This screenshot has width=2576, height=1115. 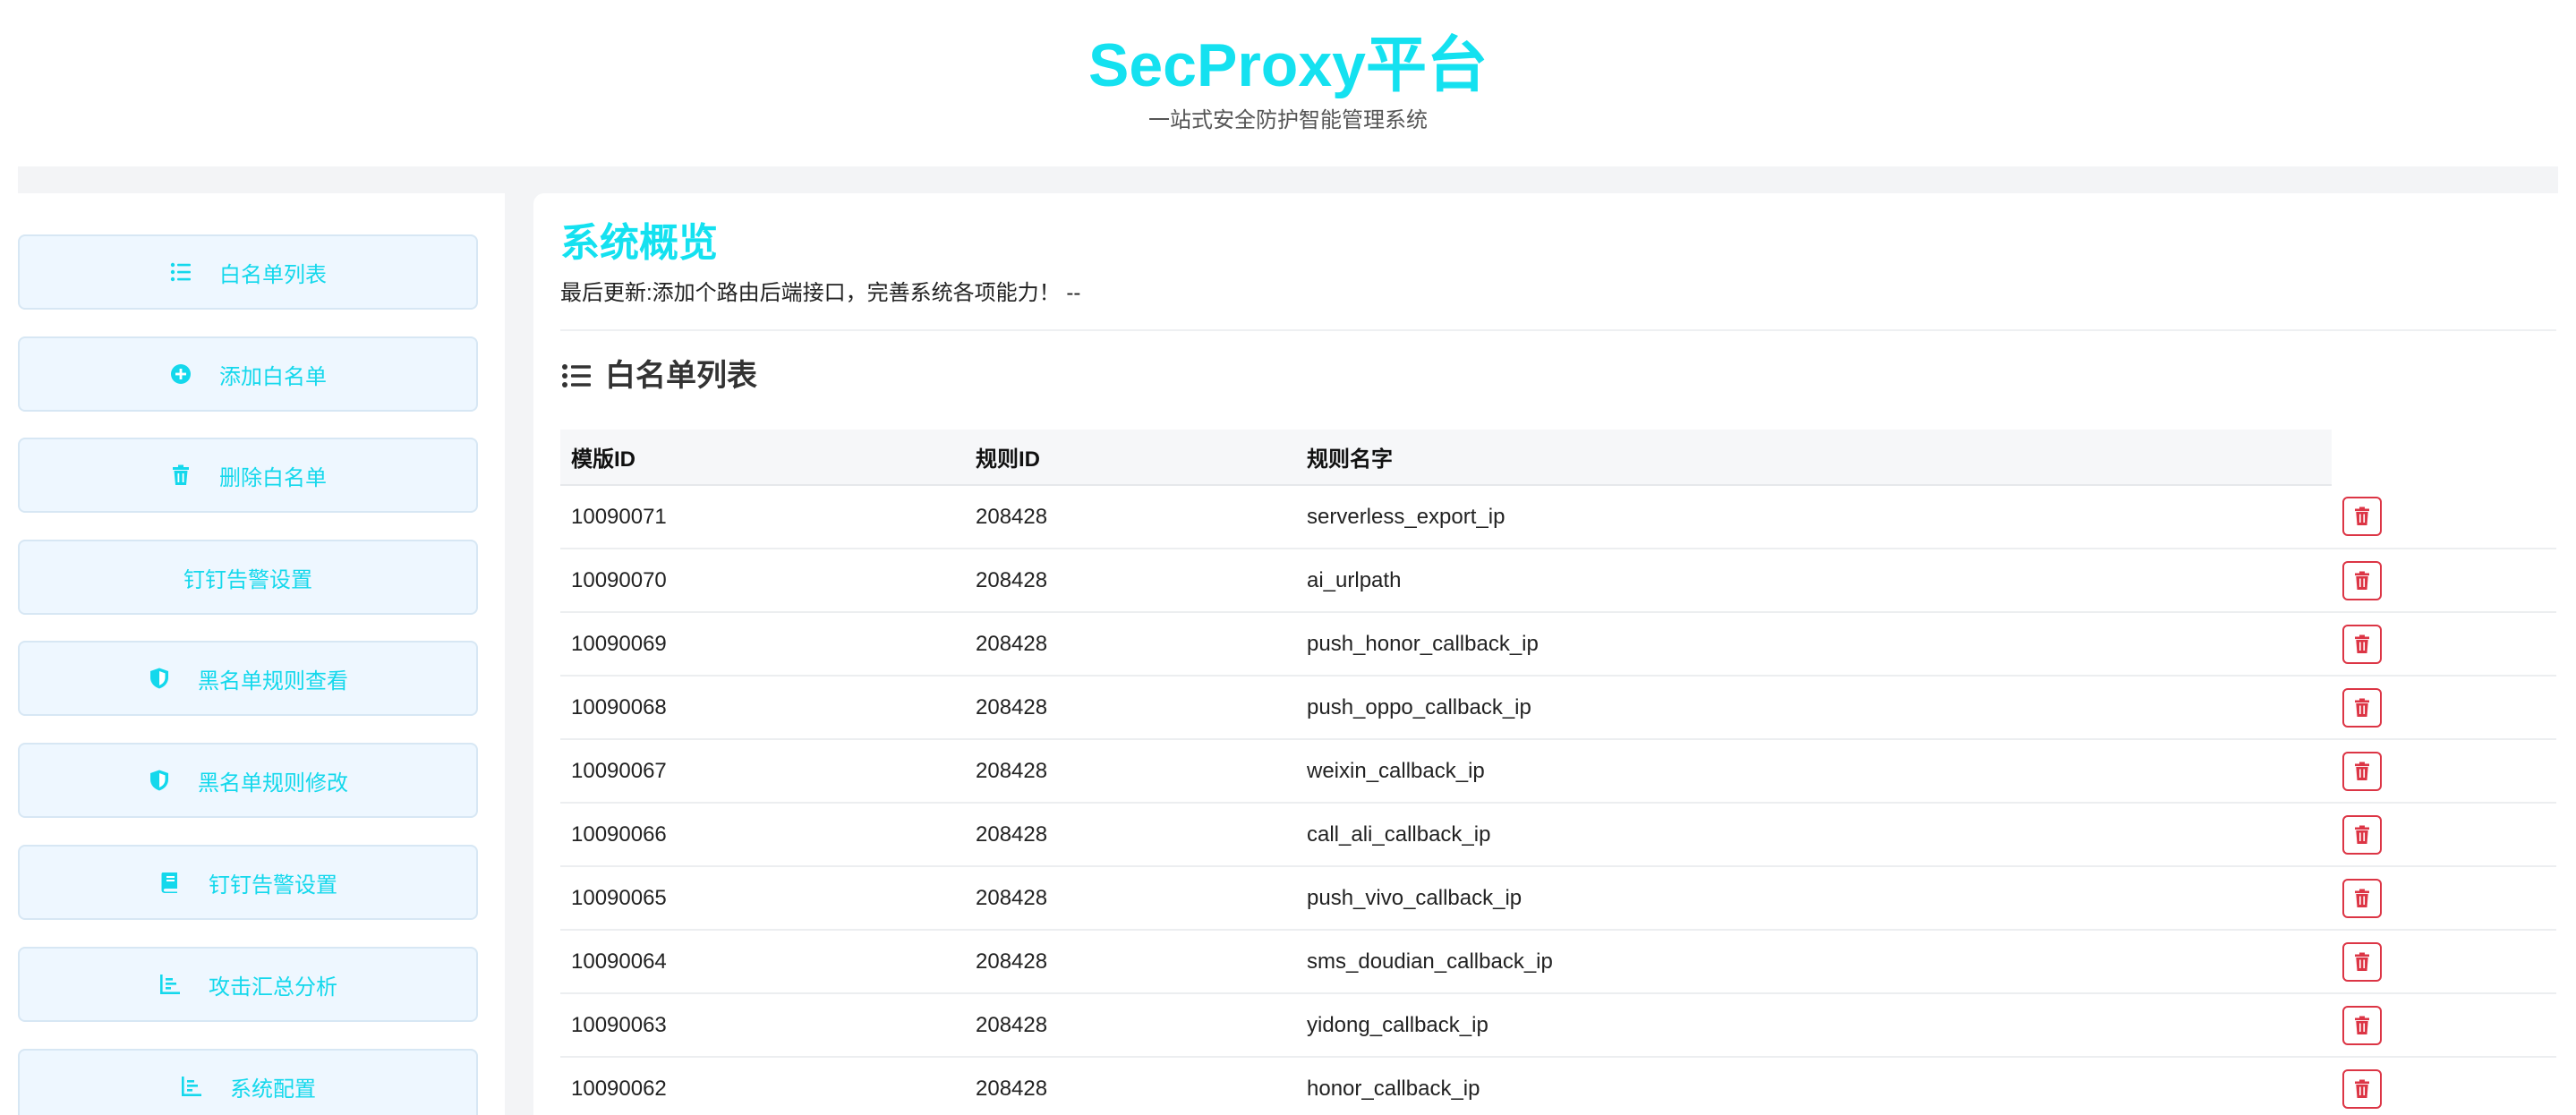 I want to click on sidebar-item-label: 删除白名单, so click(x=273, y=477).